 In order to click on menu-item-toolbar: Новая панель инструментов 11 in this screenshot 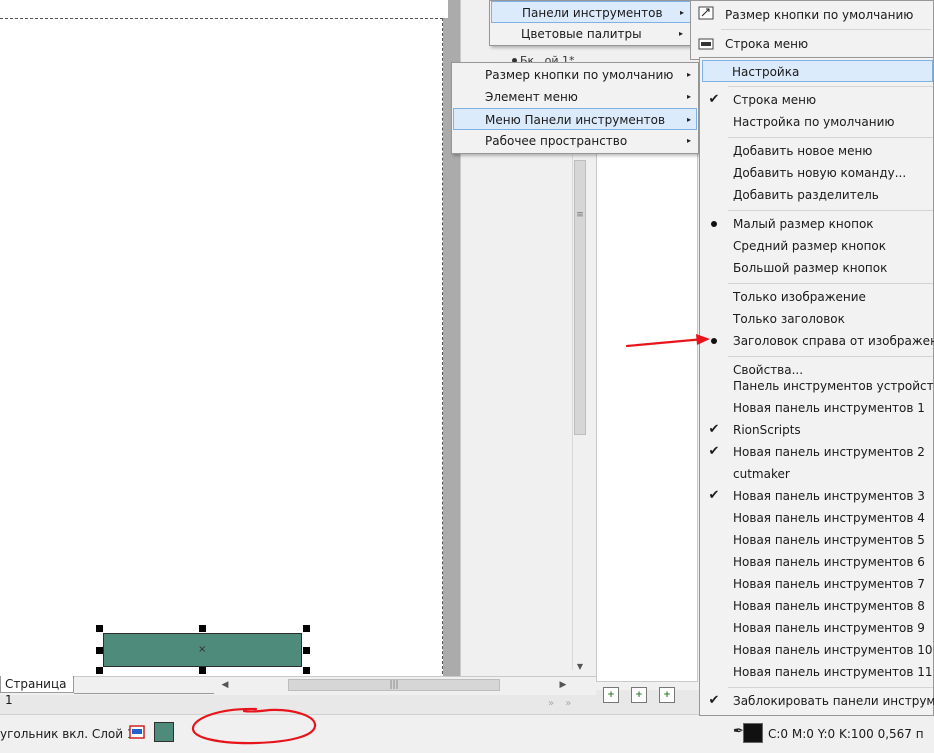, I will do `click(833, 672)`.